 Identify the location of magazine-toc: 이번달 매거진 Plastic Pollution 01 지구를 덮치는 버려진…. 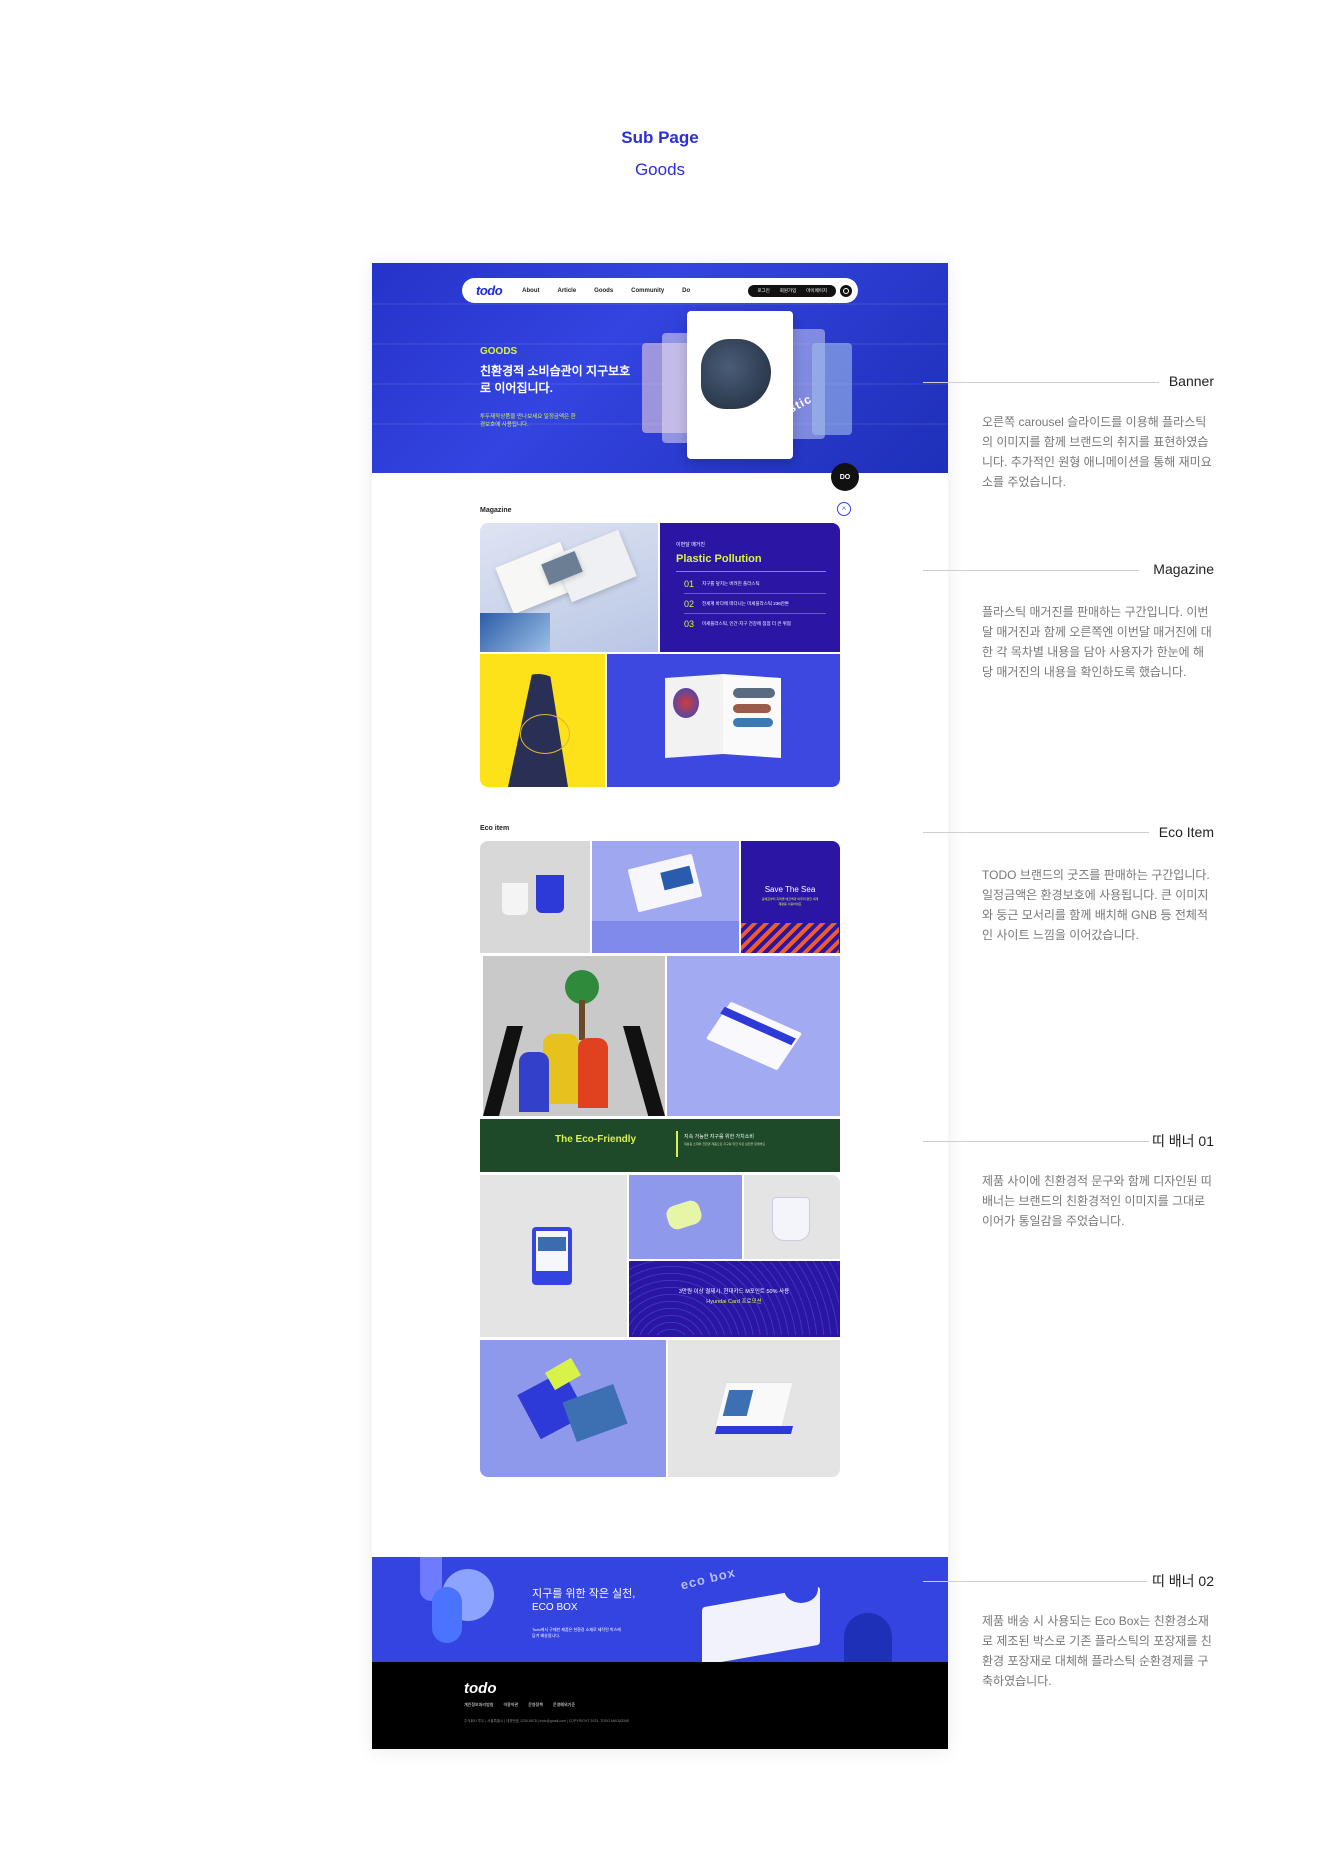
(750, 587).